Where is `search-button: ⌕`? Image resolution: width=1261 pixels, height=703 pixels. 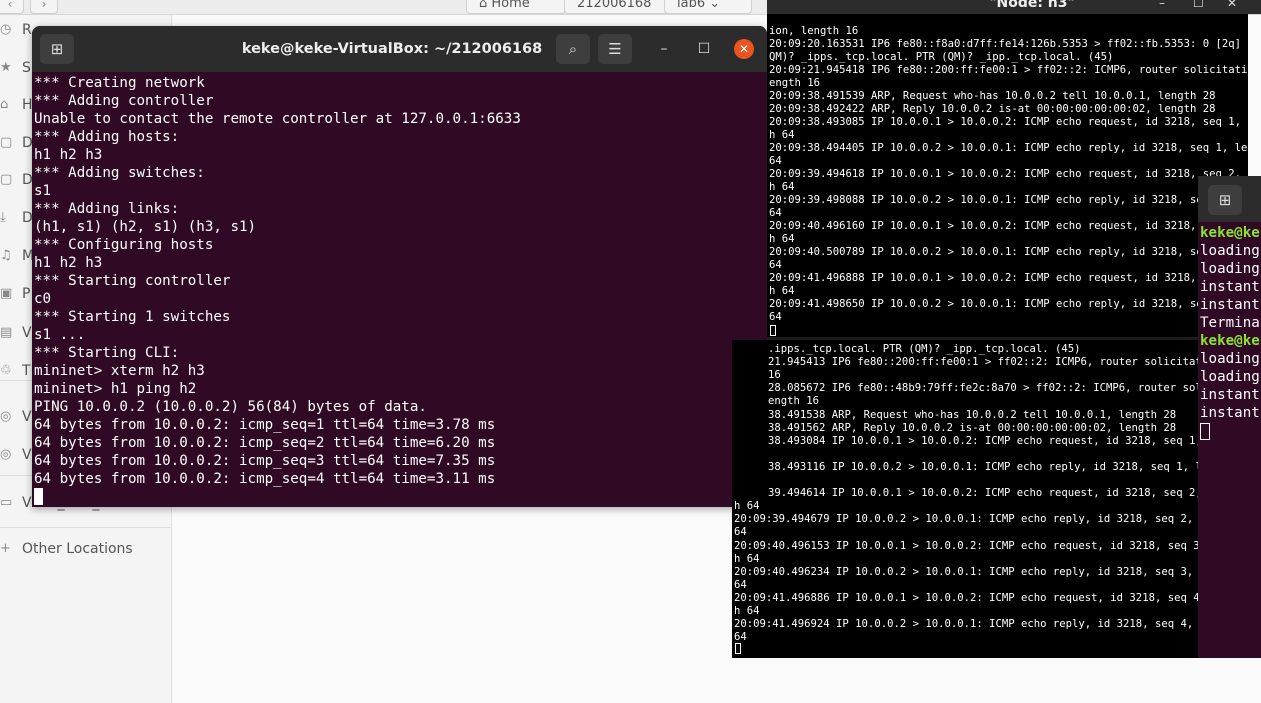 search-button: ⌕ is located at coordinates (573, 49).